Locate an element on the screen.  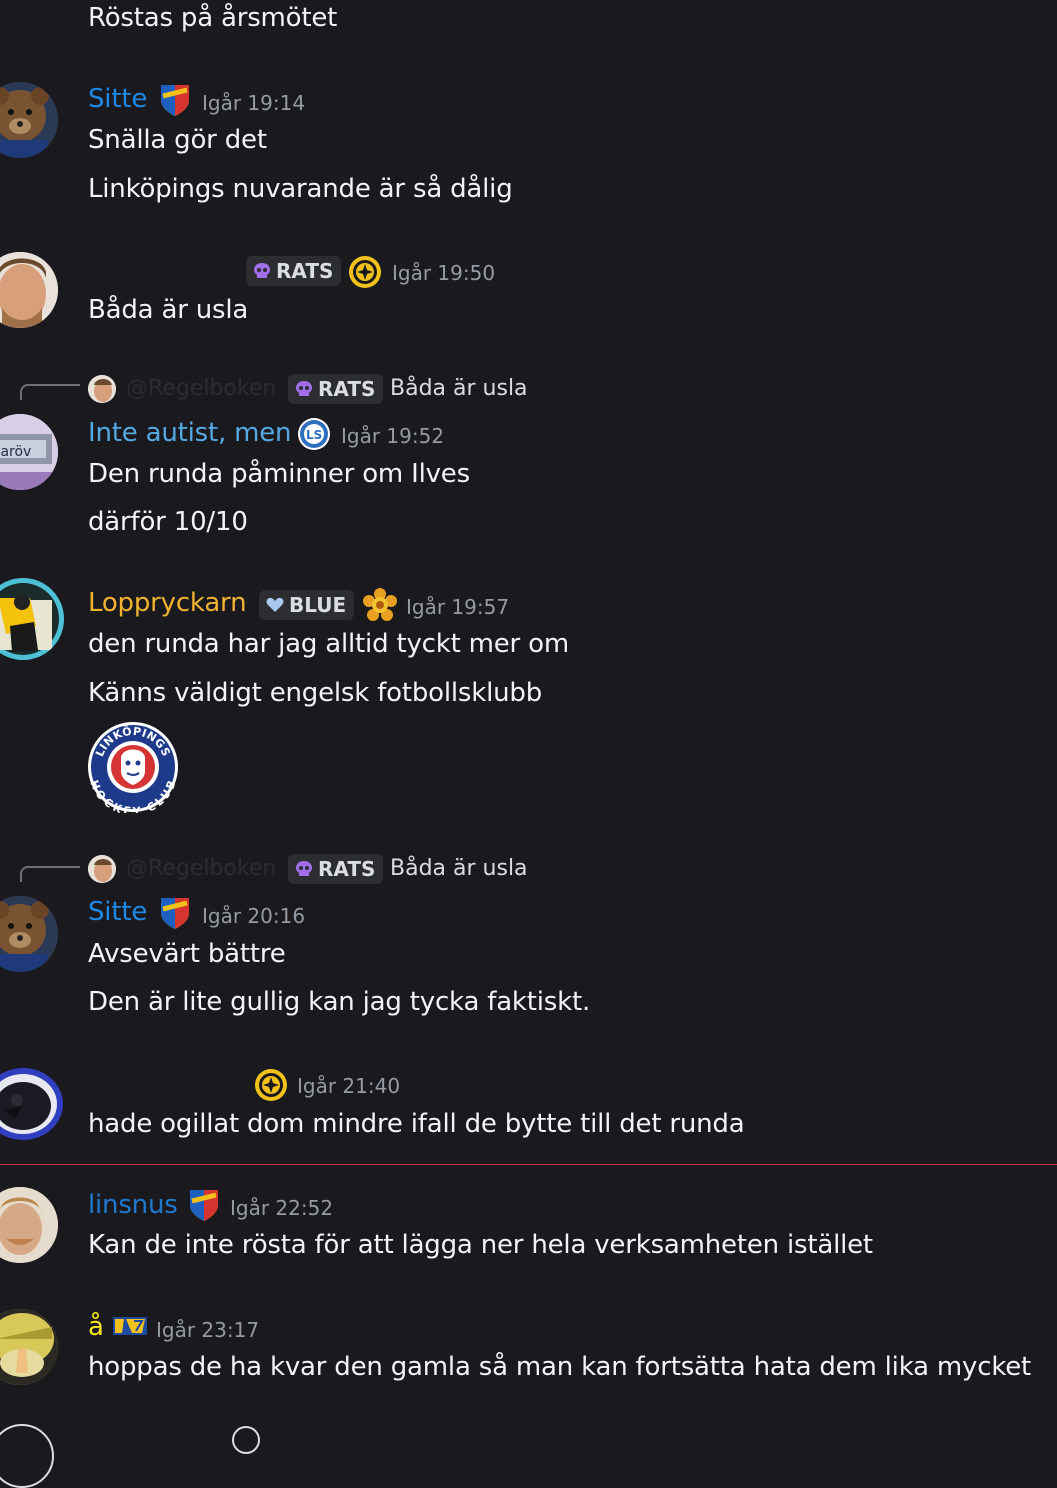
bird-goggles-avatar-icon is located at coordinates (31, 1104).